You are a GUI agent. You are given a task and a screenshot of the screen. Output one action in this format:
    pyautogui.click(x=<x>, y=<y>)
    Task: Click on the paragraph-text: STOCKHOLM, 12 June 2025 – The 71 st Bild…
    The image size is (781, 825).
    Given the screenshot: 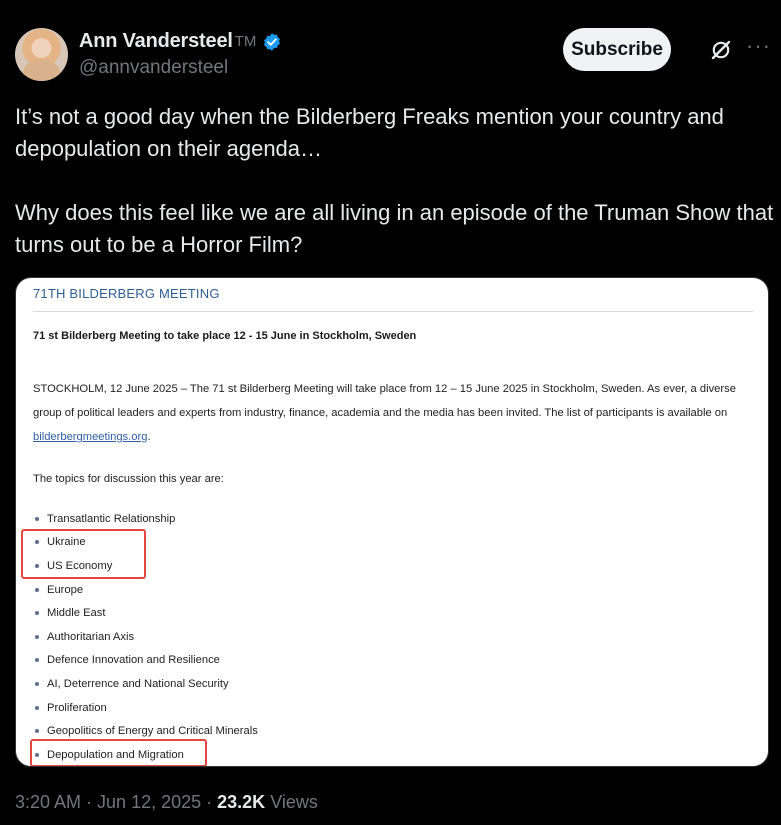 What is the action you would take?
    pyautogui.click(x=384, y=401)
    